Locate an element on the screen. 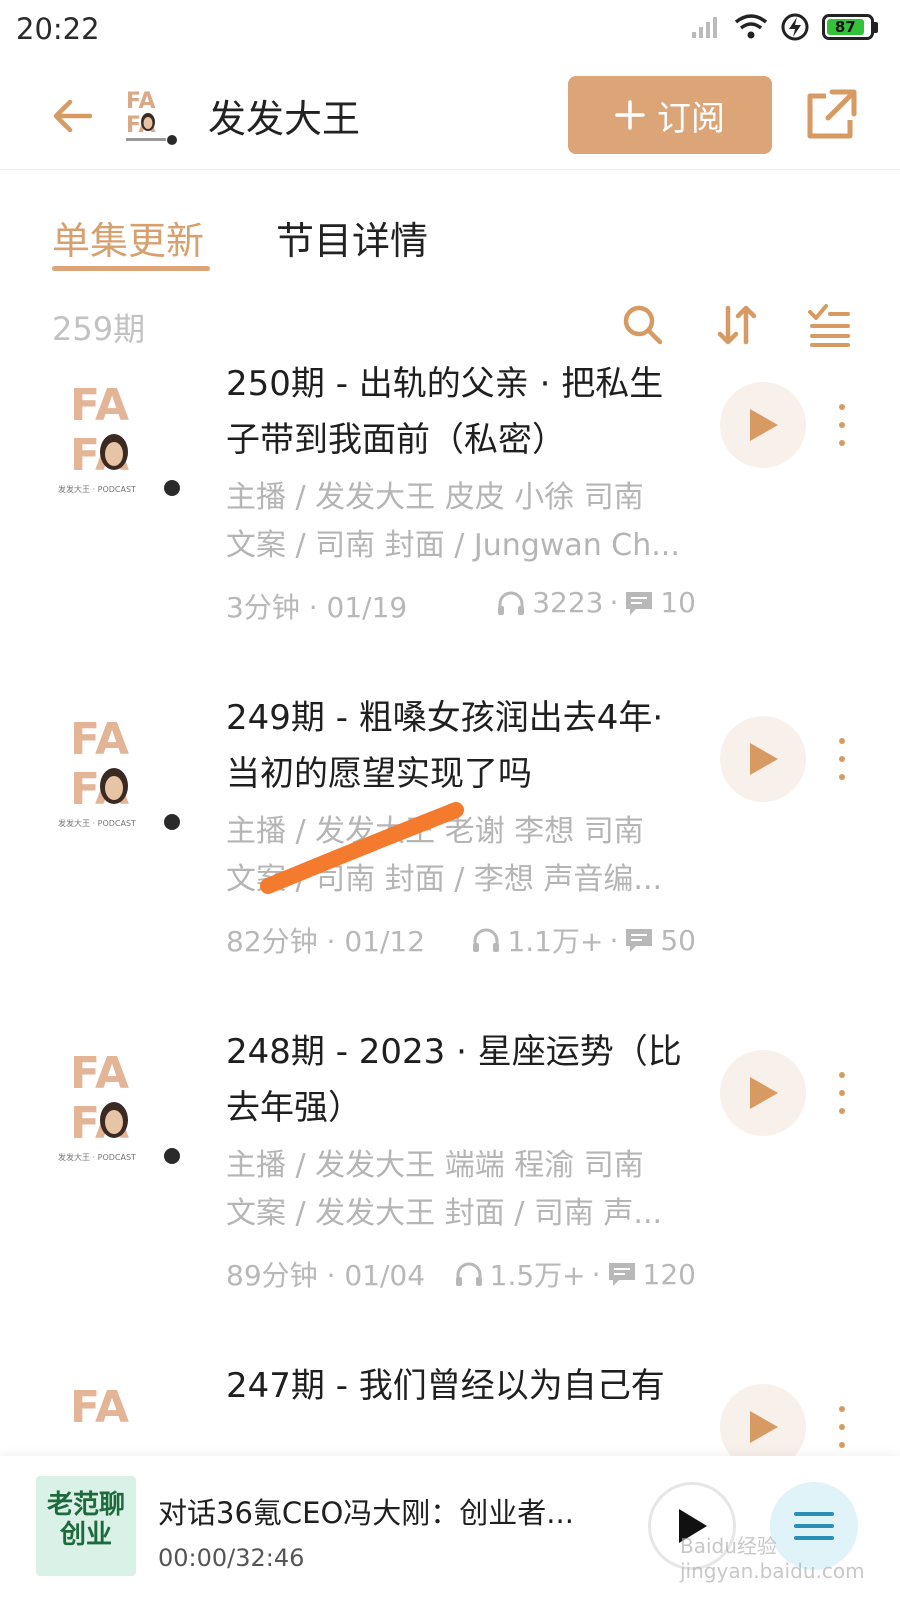 The height and width of the screenshot is (1600, 900). credit-line: 主播 / 发发大王 老谢 李想 司南 is located at coordinates (435, 831).